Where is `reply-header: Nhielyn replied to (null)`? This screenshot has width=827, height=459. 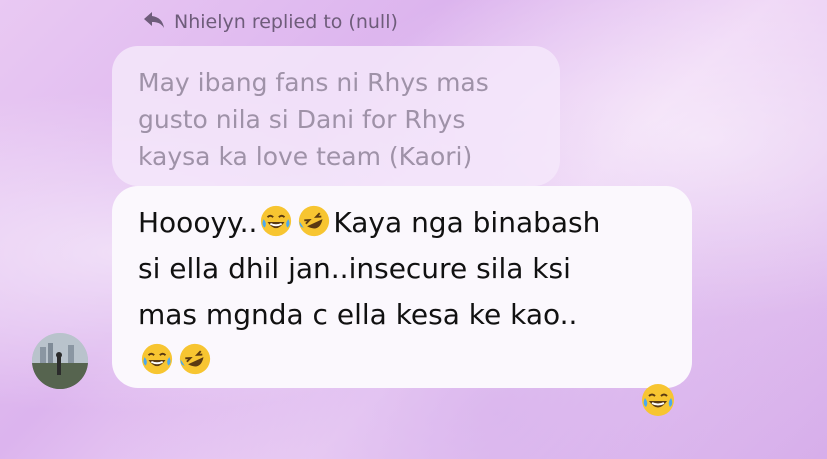 reply-header: Nhielyn replied to (null) is located at coordinates (270, 22).